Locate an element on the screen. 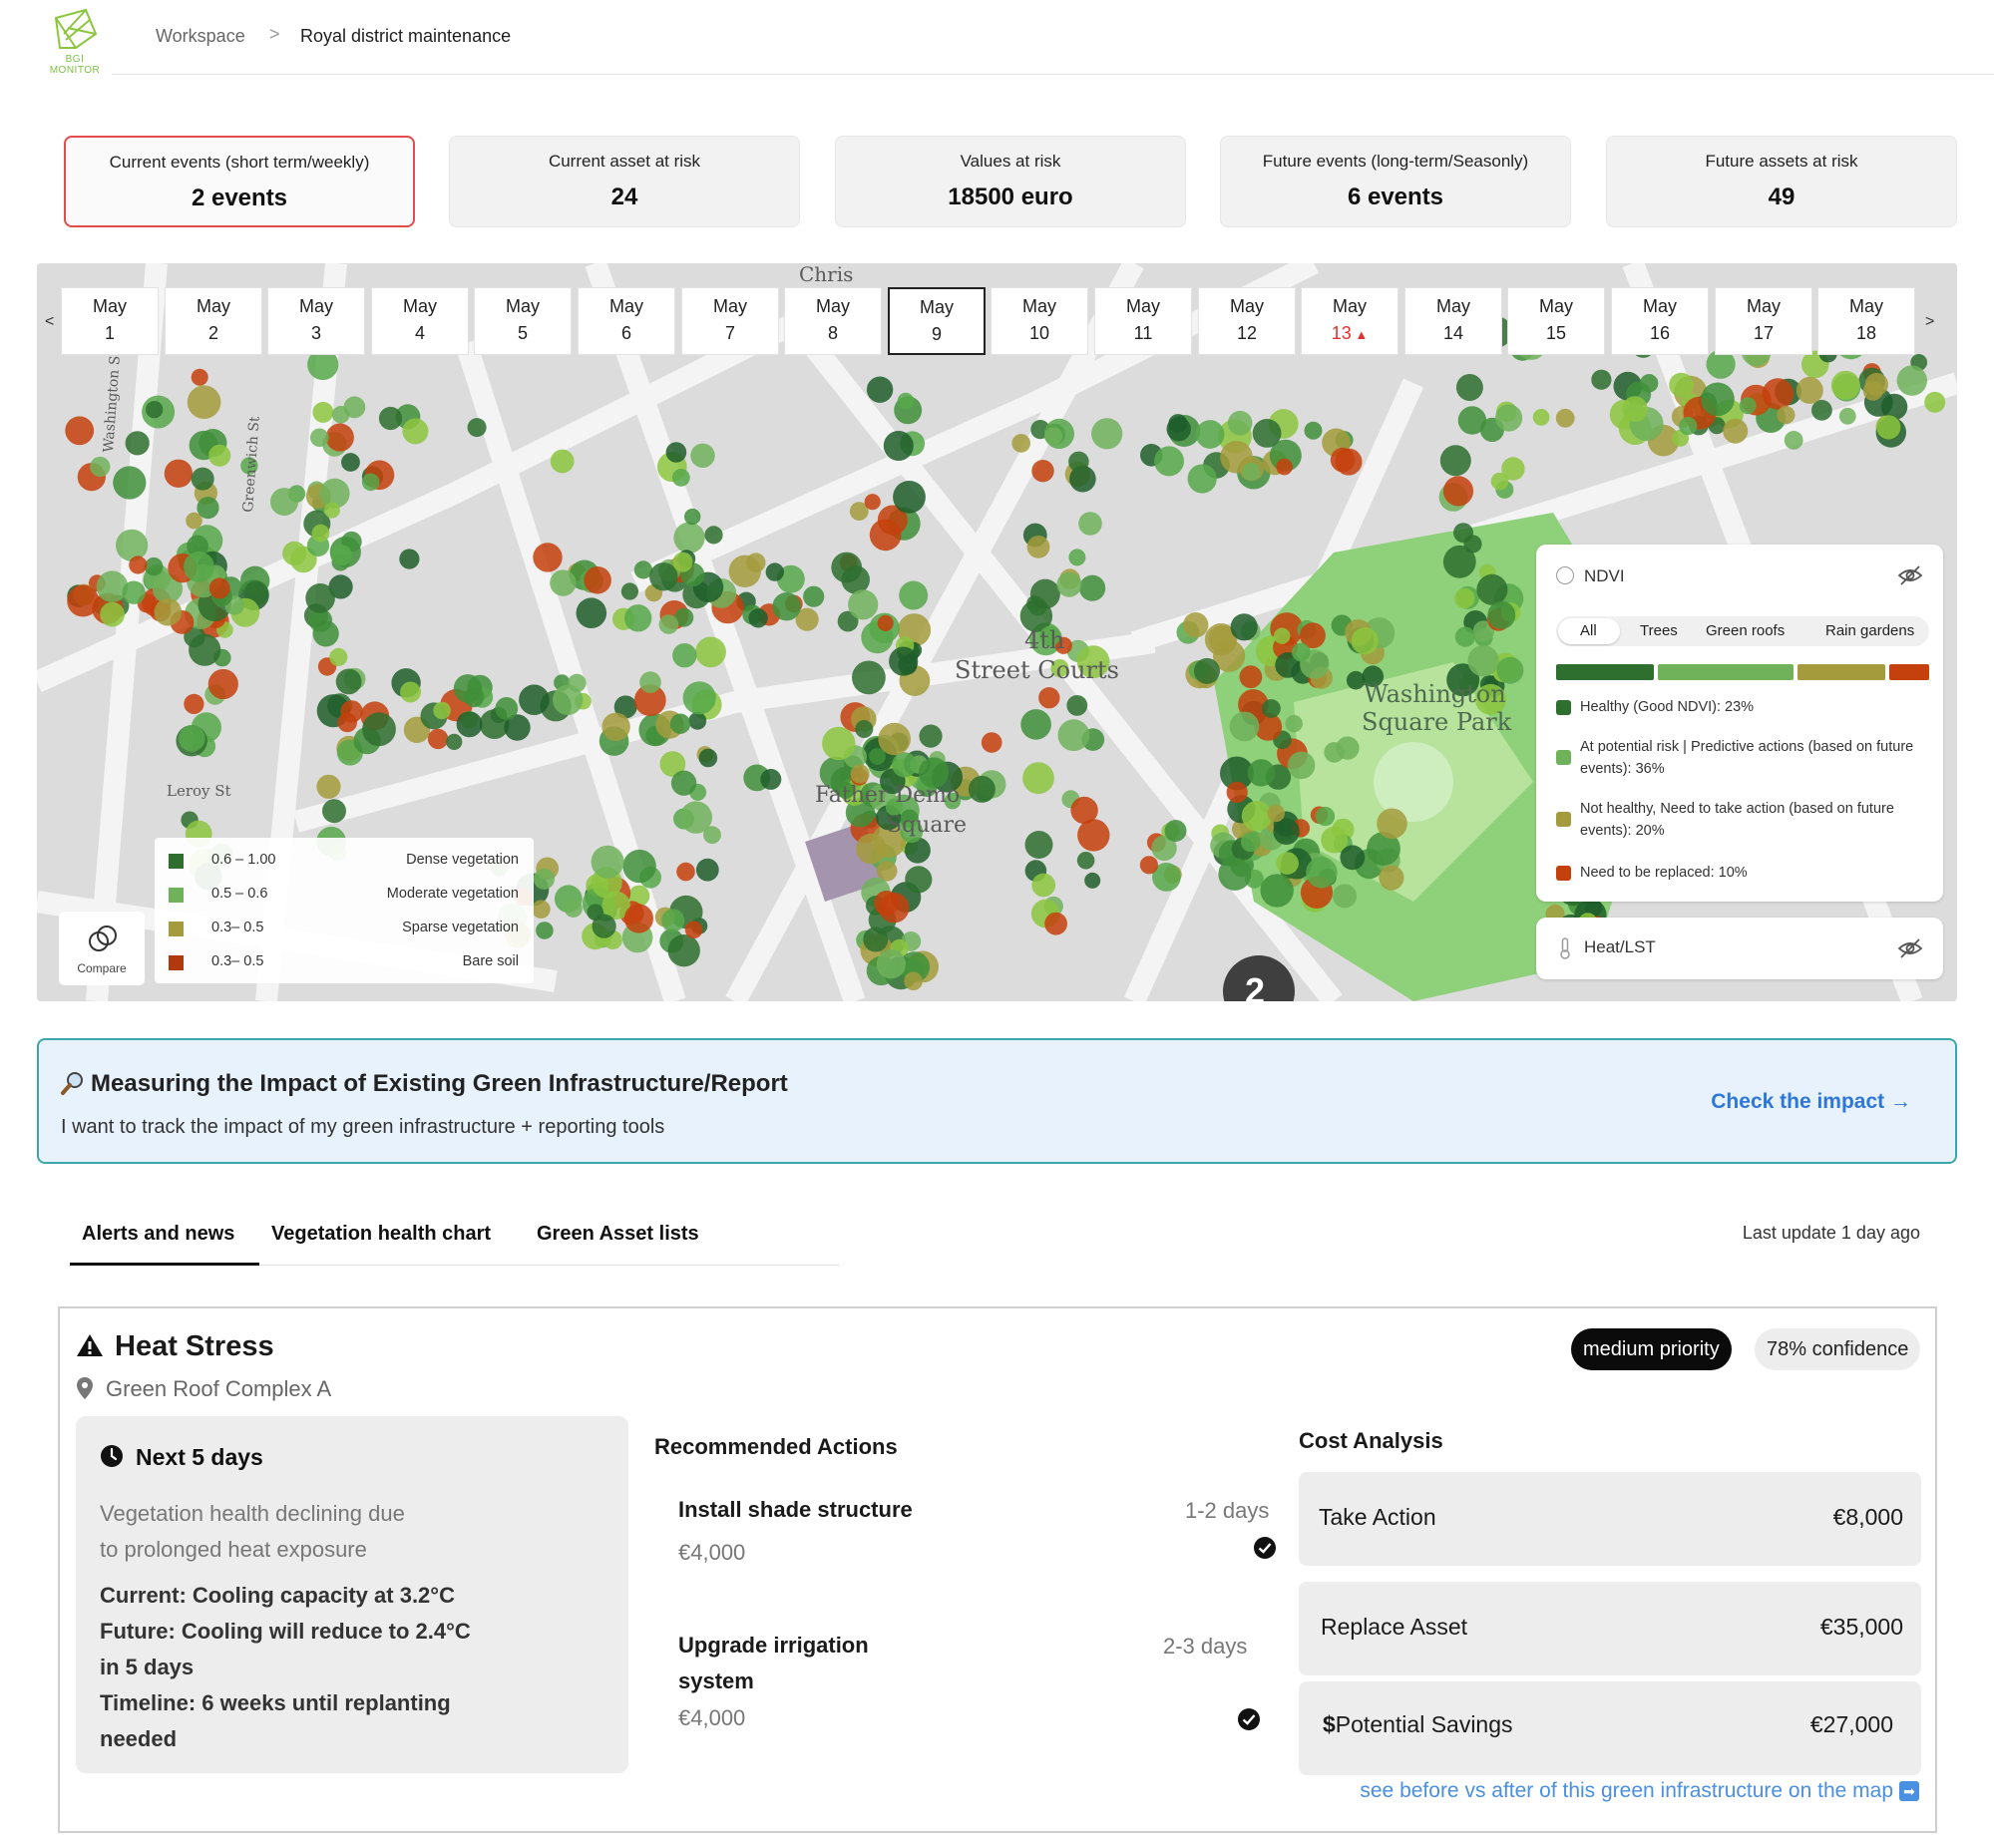 This screenshot has width=1994, height=1848. date-cell: May 14 is located at coordinates (1453, 321).